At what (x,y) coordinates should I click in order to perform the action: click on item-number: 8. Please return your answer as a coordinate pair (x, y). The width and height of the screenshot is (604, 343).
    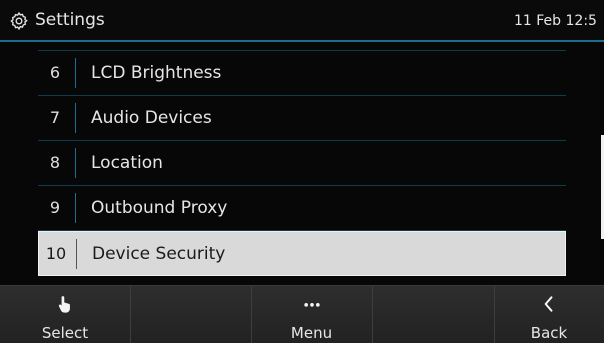
    Looking at the image, I should click on (55, 162).